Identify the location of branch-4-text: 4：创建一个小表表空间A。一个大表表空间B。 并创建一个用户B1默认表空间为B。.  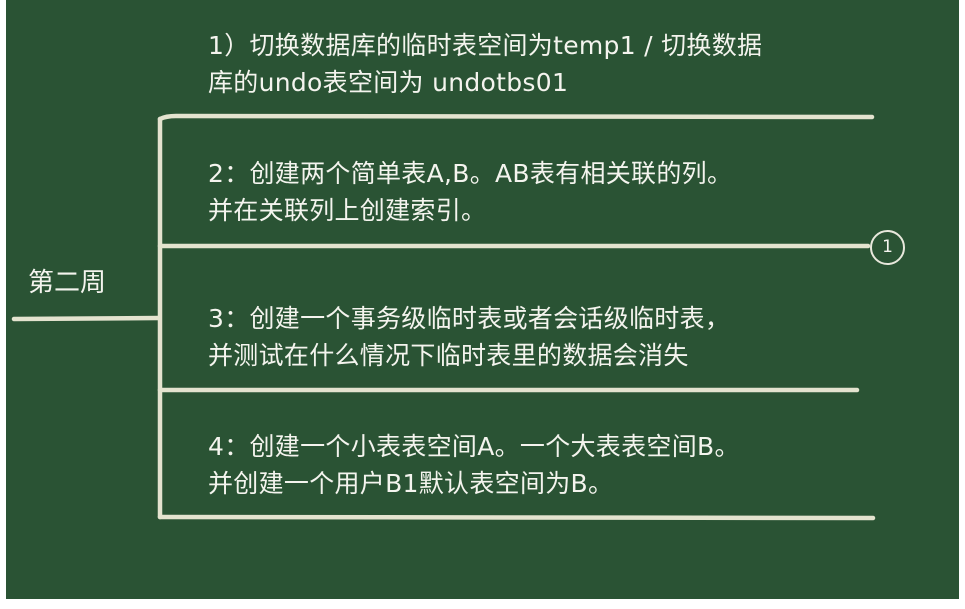
(474, 465).